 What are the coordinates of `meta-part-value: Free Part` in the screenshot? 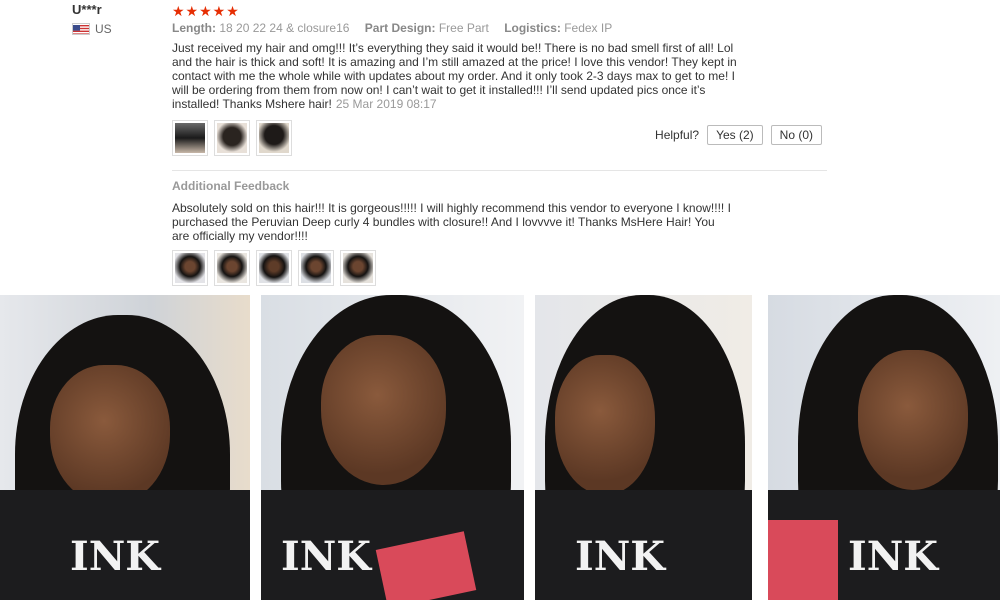 It's located at (463, 28).